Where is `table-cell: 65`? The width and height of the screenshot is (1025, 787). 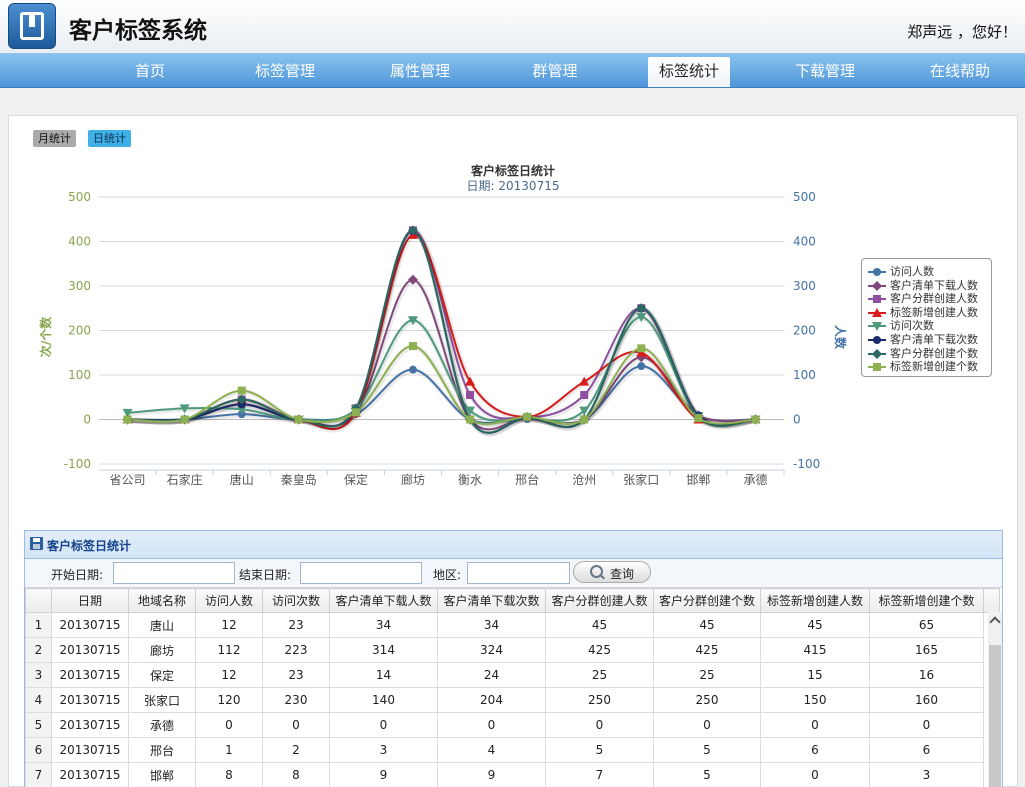
table-cell: 65 is located at coordinates (926, 625).